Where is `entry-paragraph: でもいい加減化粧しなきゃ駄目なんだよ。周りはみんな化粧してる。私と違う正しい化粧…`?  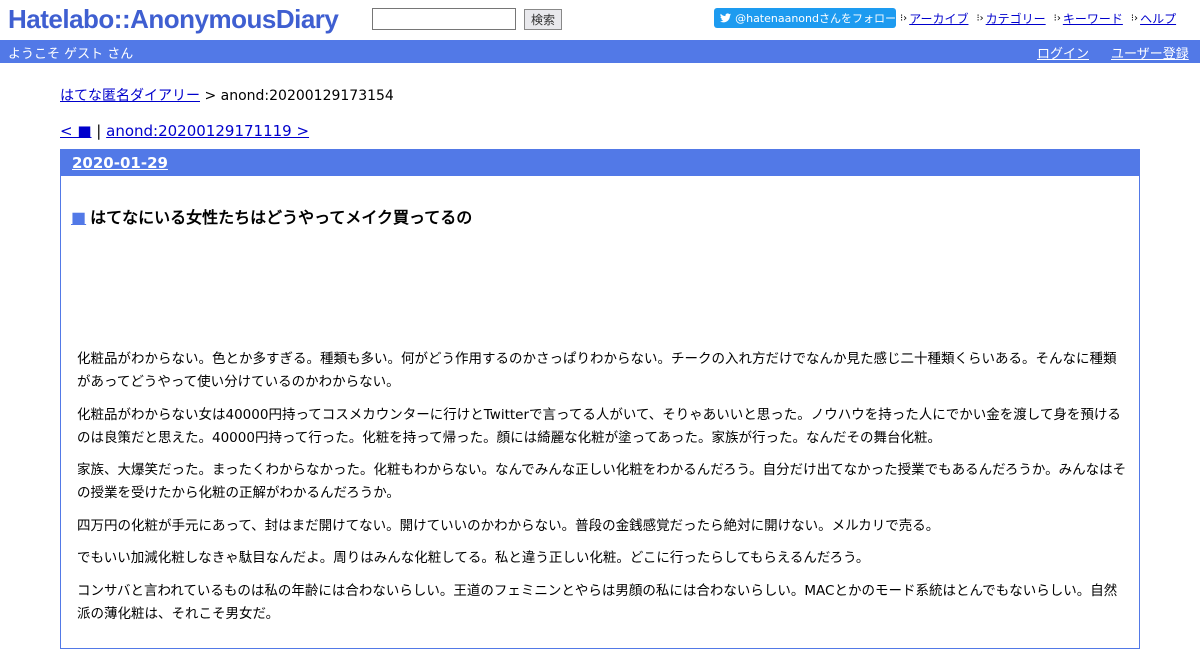
entry-paragraph: でもいい加減化粧しなきゃ駄目なんだよ。周りはみんな化粧してる。私と違う正しい化粧… is located at coordinates (473, 558).